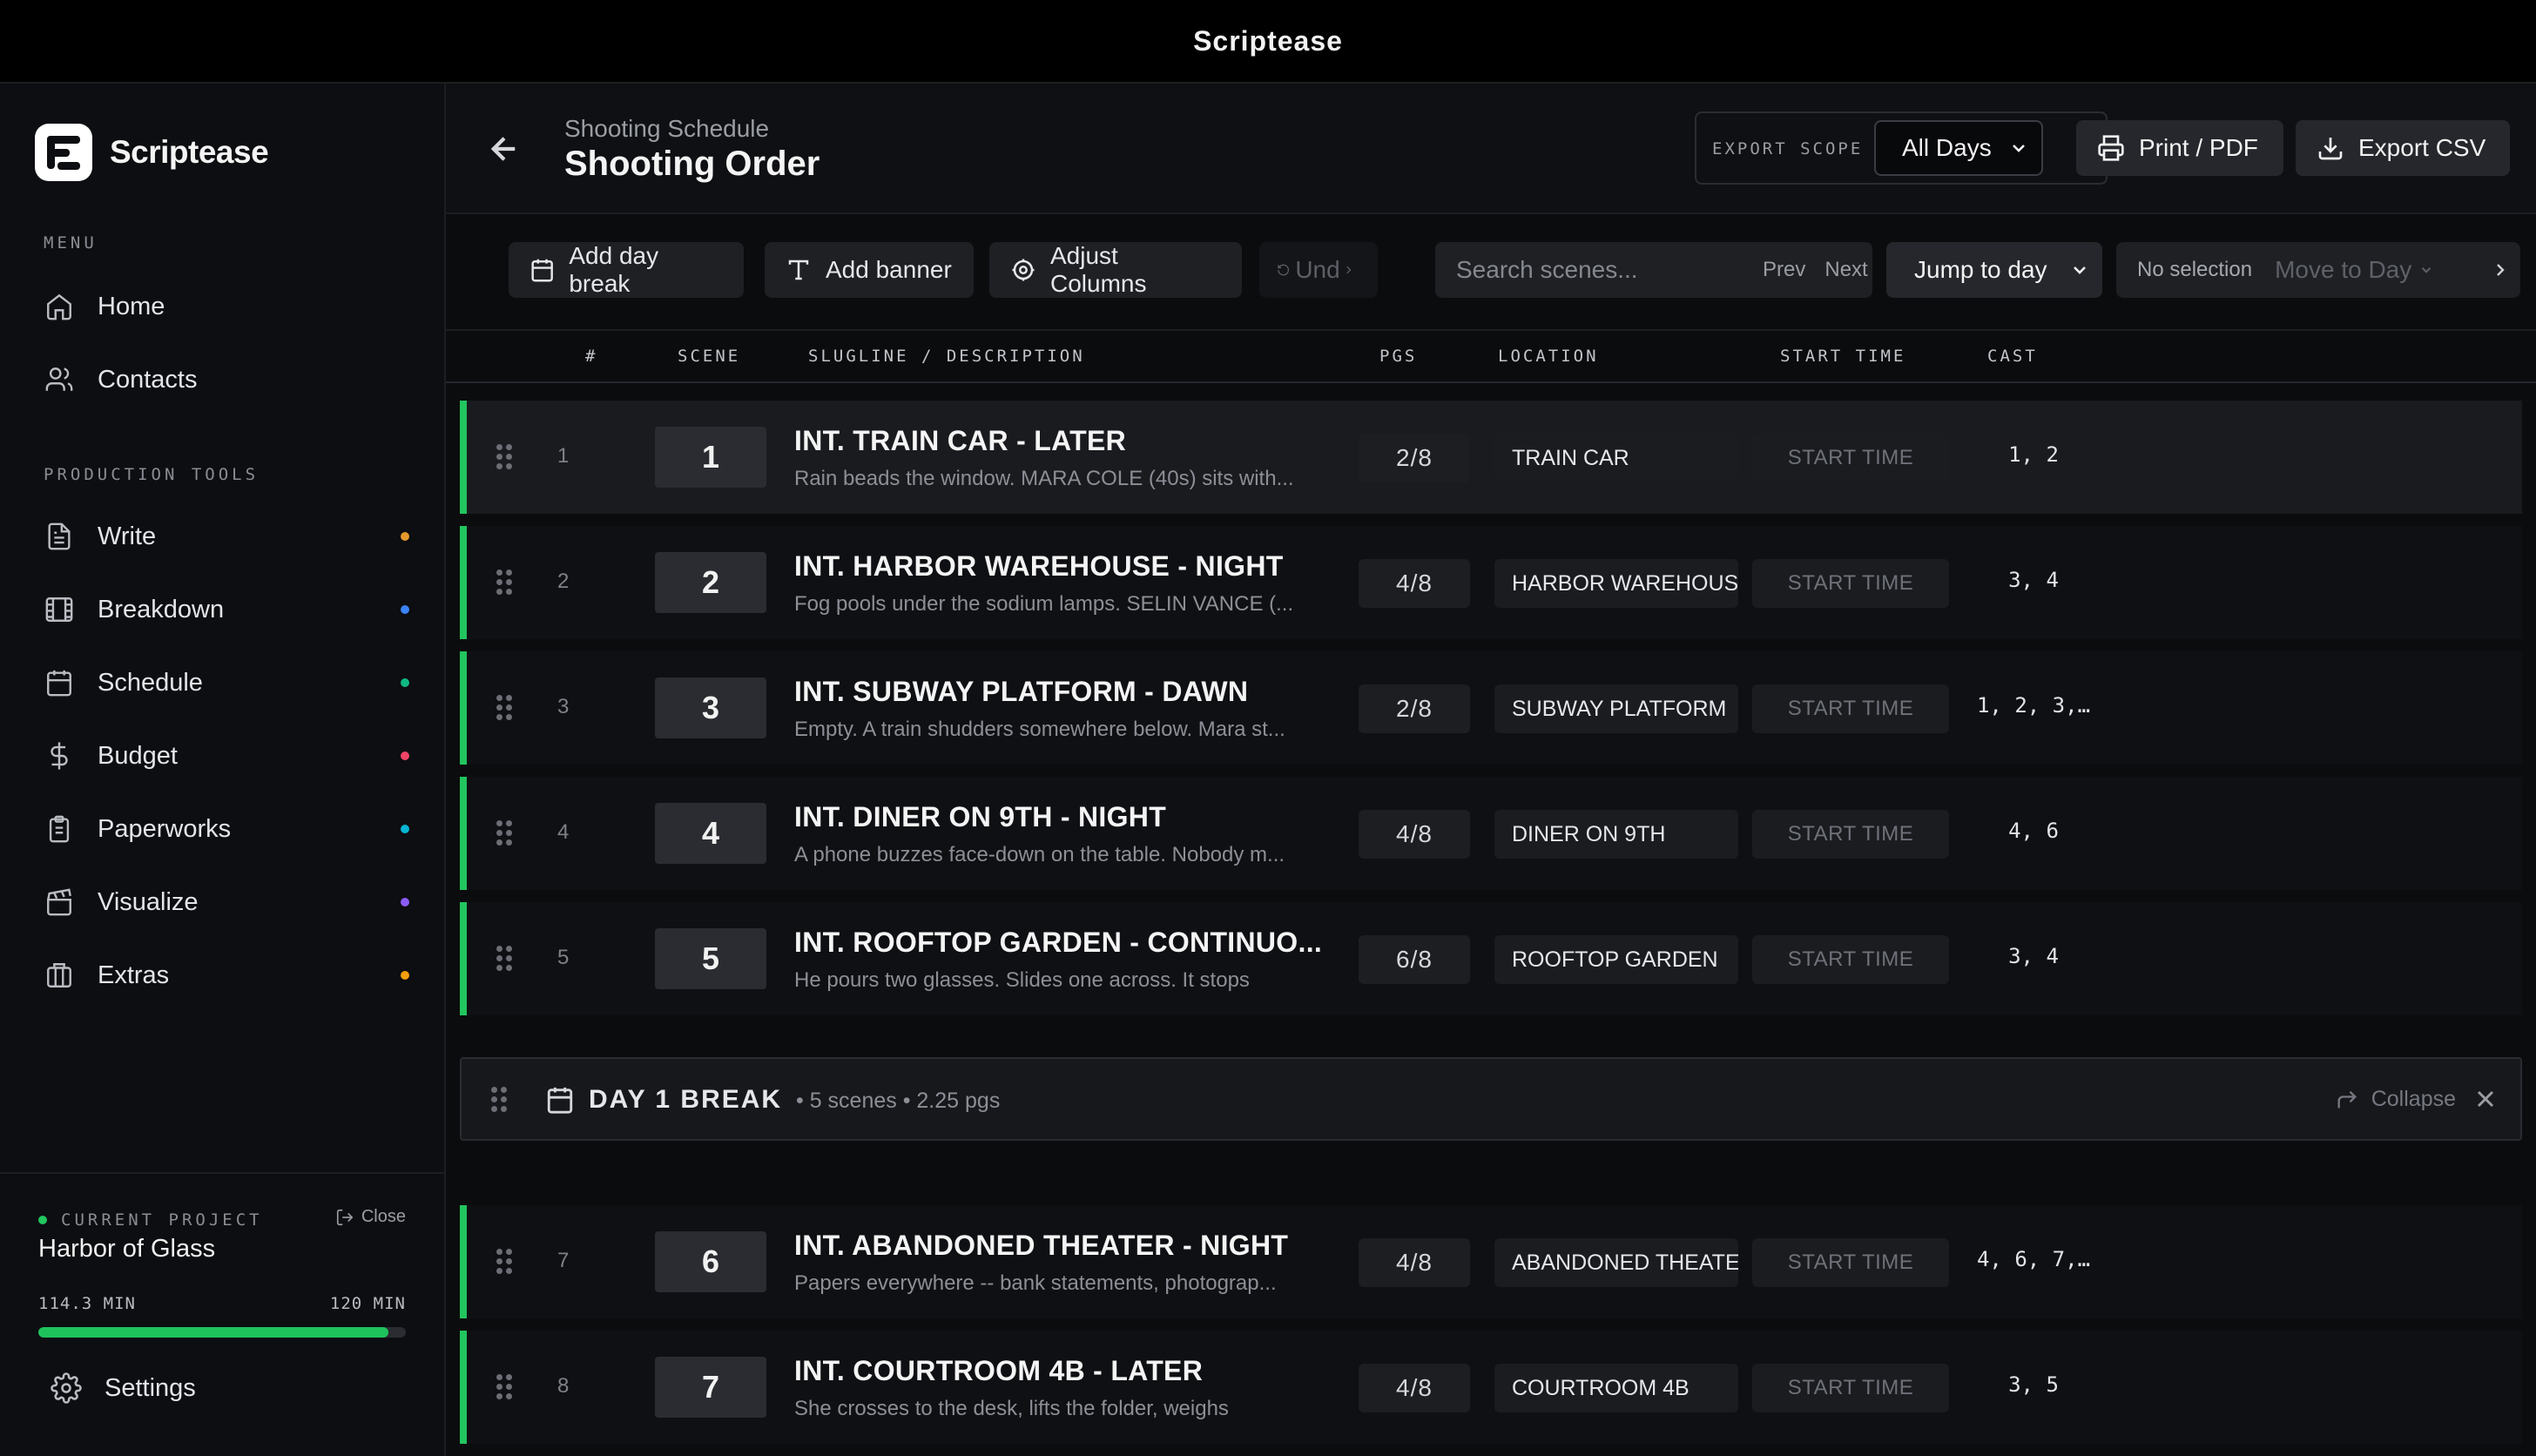 Image resolution: width=2536 pixels, height=1456 pixels. What do you see at coordinates (226, 609) in the screenshot?
I see `sidebar-item-breakdown: Breakdown` at bounding box center [226, 609].